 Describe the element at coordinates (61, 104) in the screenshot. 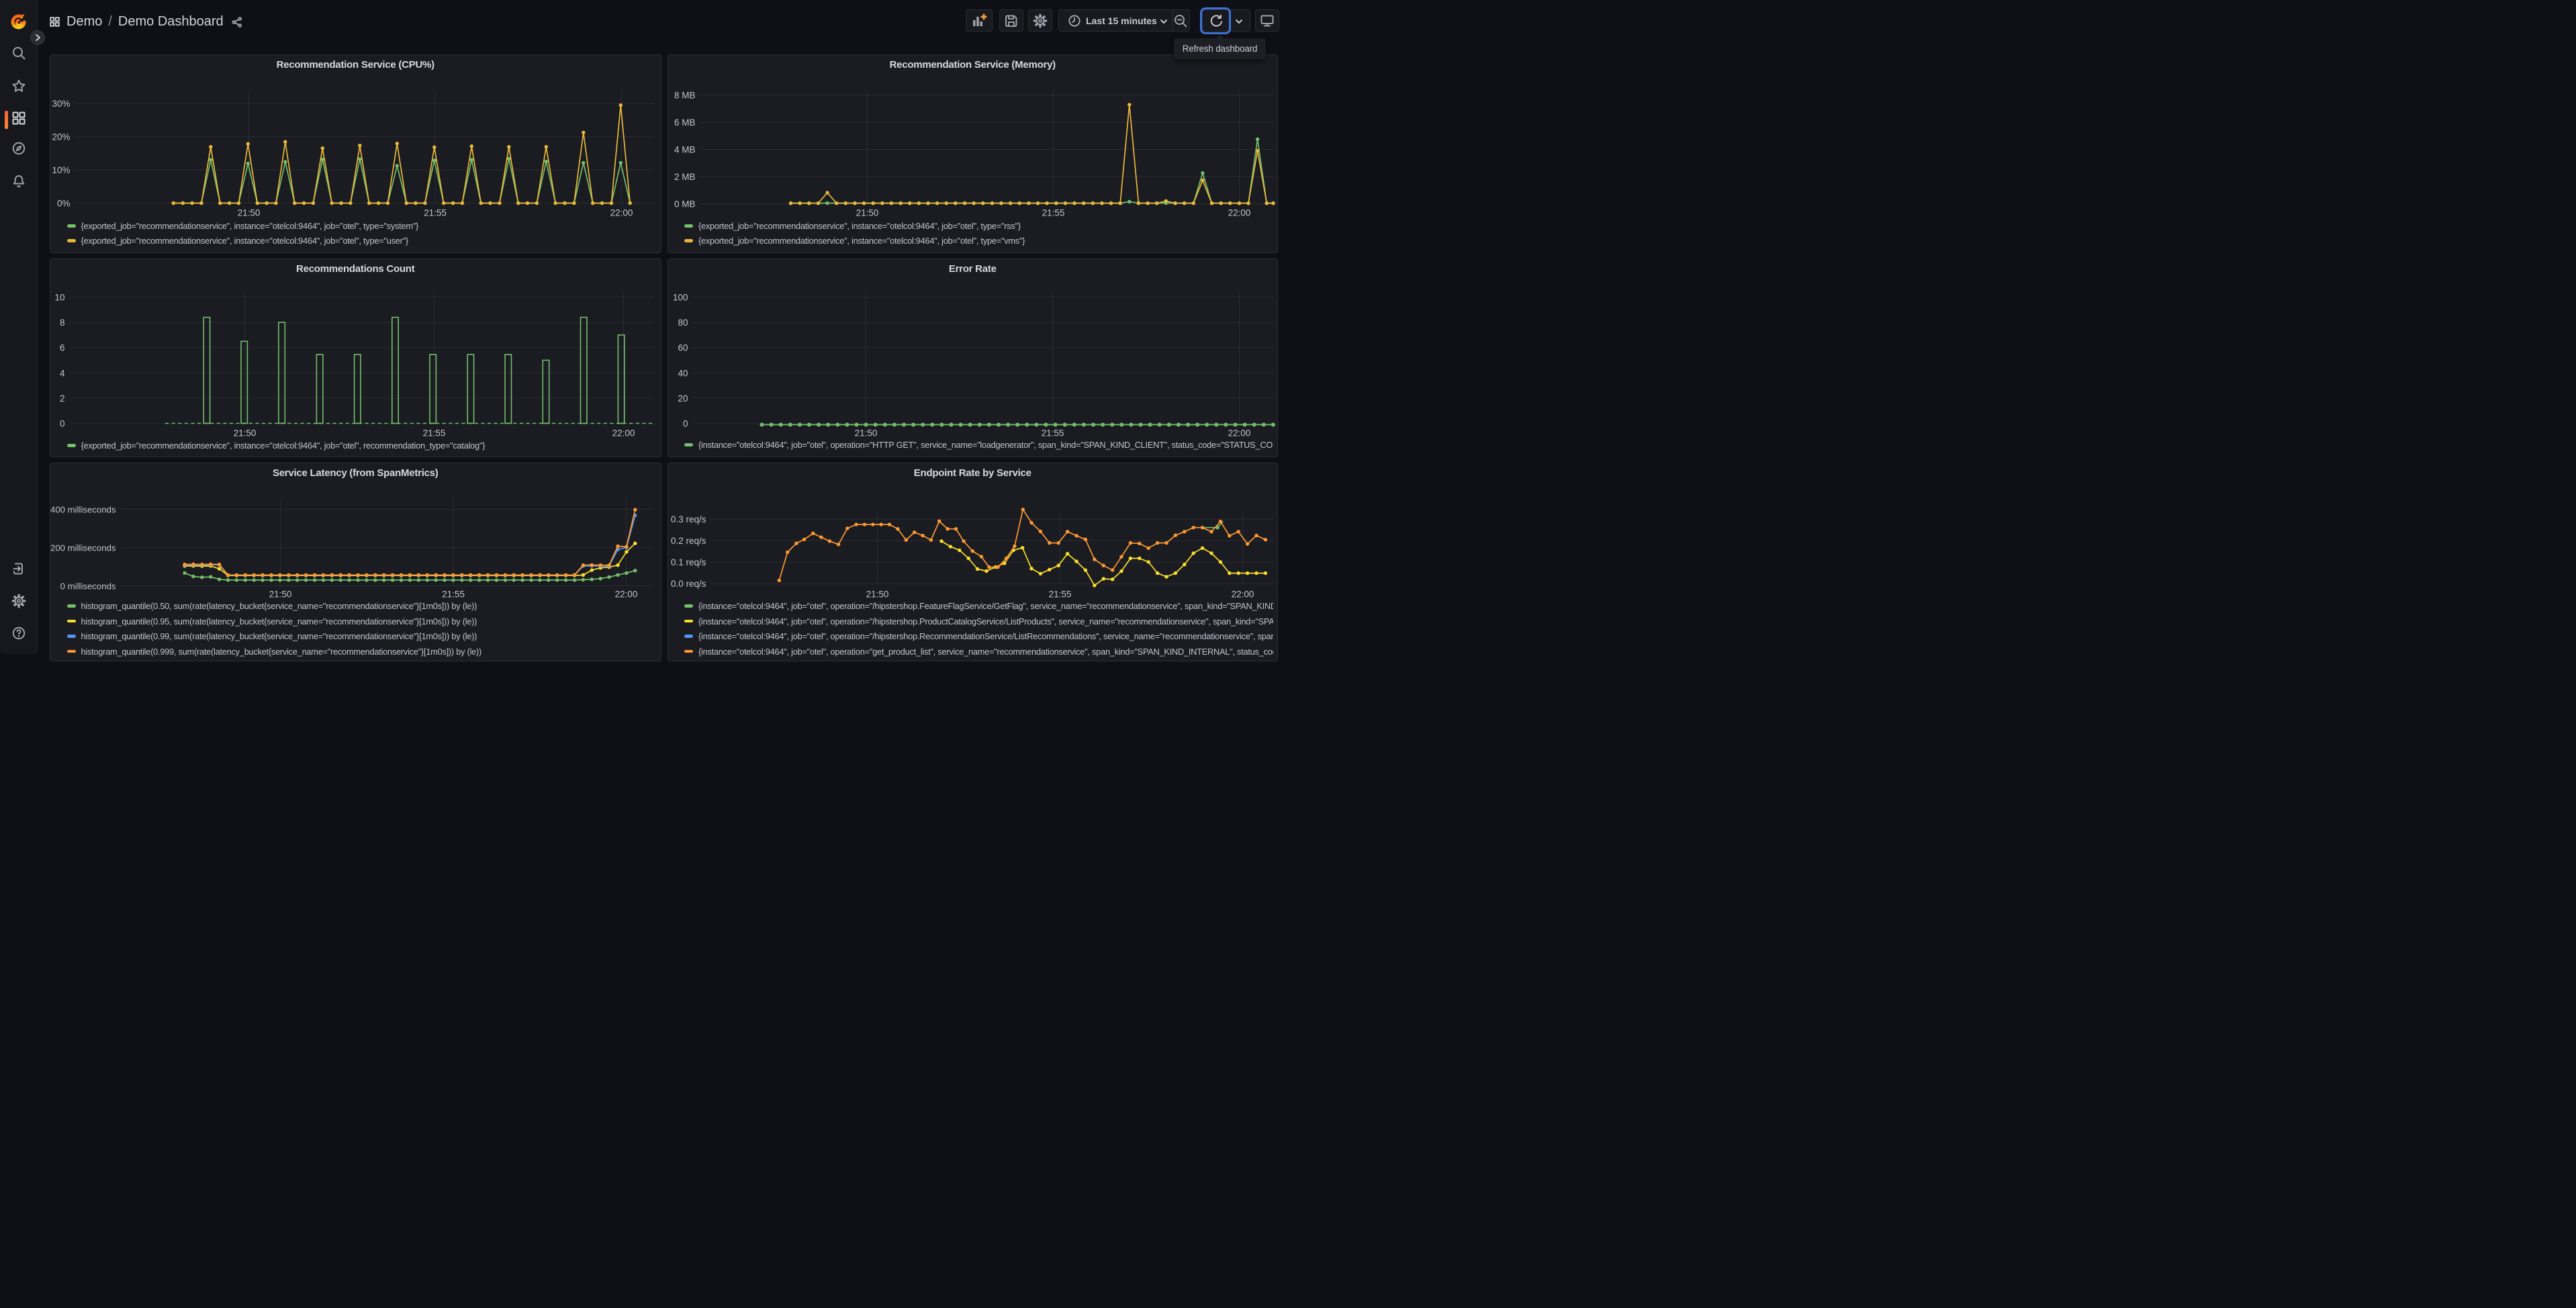

I see `svg-text: 30%` at that location.